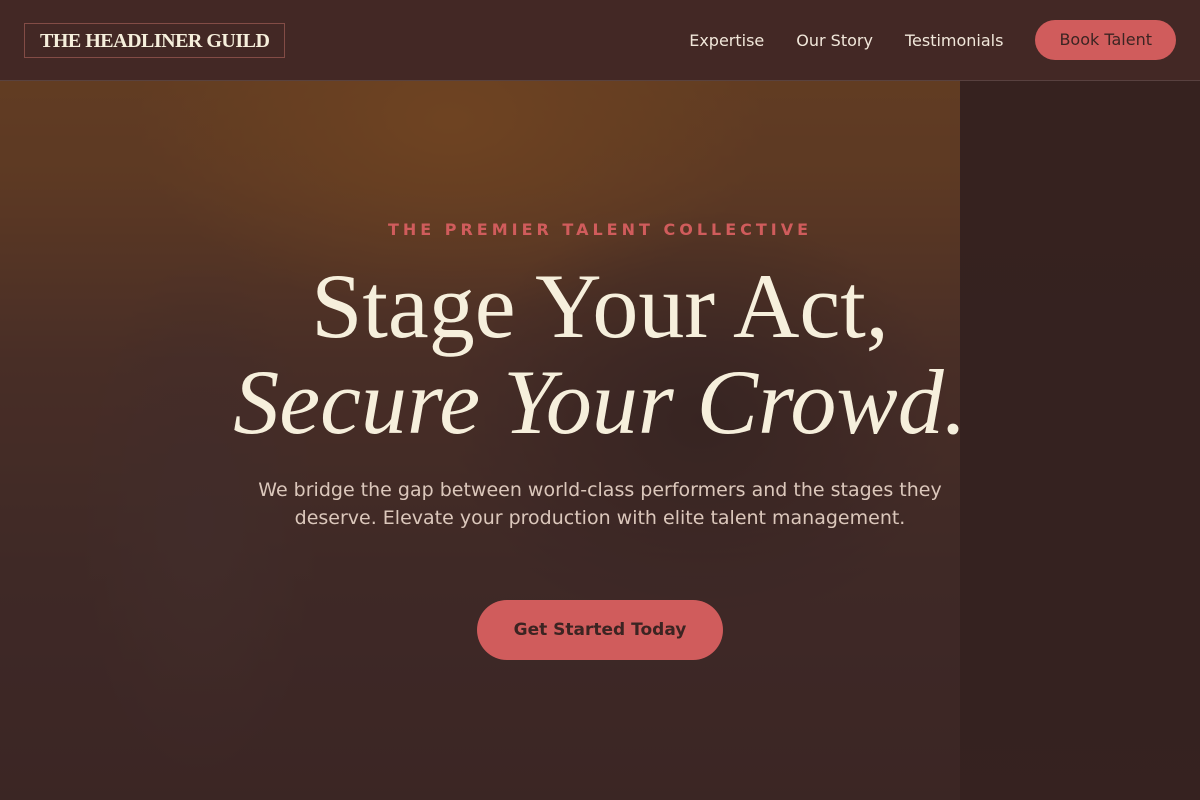 Image resolution: width=1200 pixels, height=800 pixels. I want to click on hero-eyebrow: THE PREMIER TALENT COLLECTIVE, so click(600, 229).